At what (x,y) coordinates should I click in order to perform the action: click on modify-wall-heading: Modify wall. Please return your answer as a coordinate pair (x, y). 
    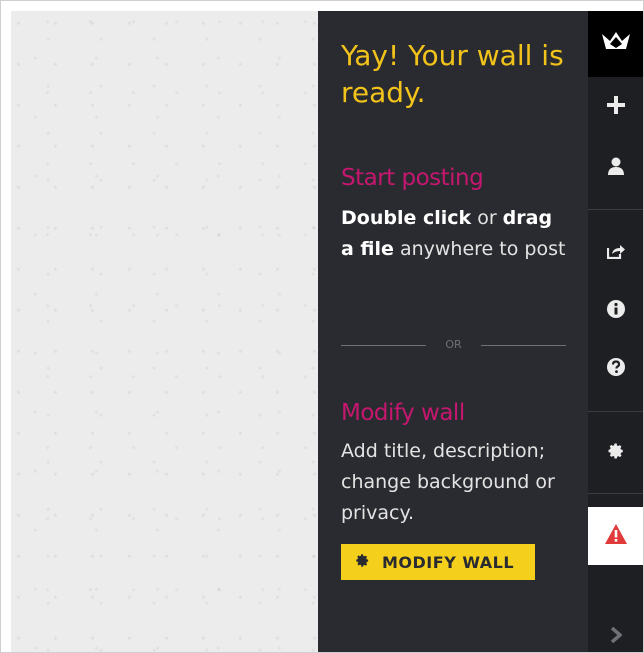
    Looking at the image, I should click on (403, 413).